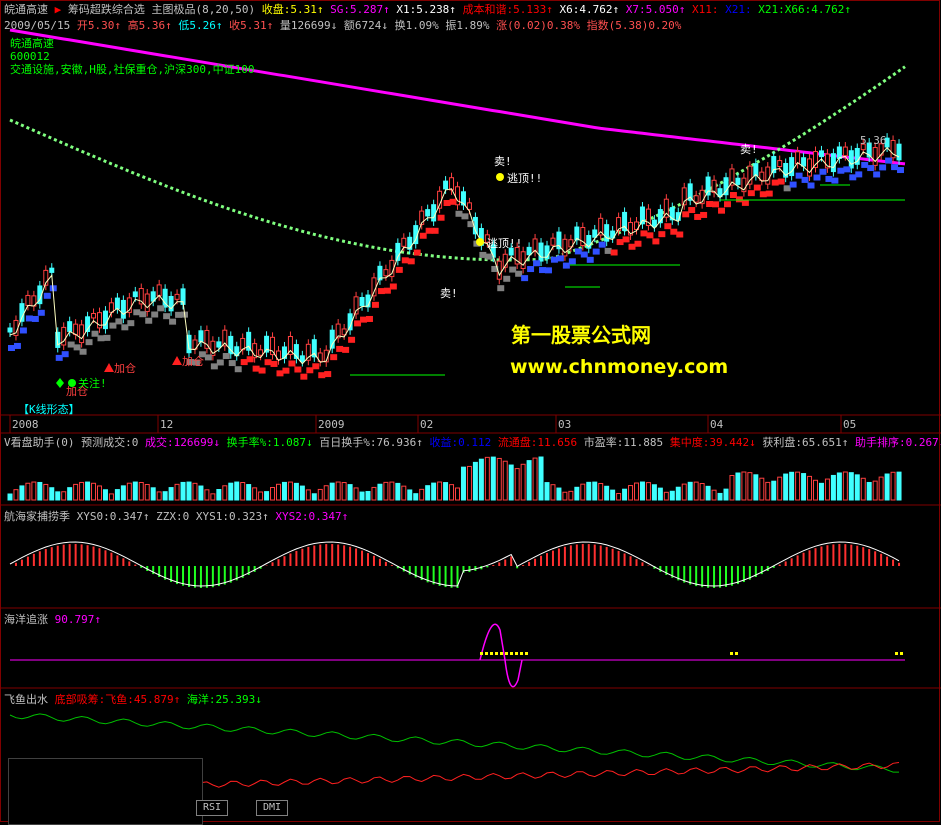  I want to click on stock-code: 600012, so click(30, 56).